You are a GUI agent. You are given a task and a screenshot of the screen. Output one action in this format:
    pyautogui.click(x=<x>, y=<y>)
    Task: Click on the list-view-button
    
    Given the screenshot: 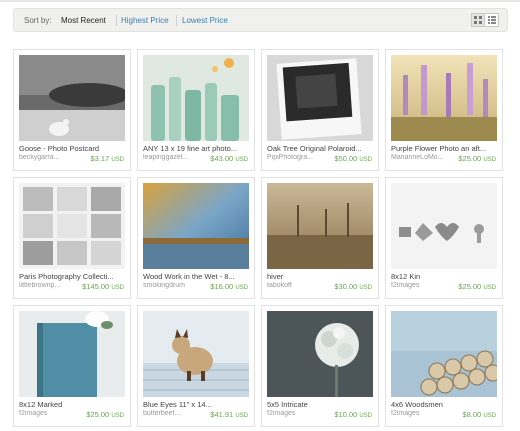 What is the action you would take?
    pyautogui.click(x=492, y=20)
    